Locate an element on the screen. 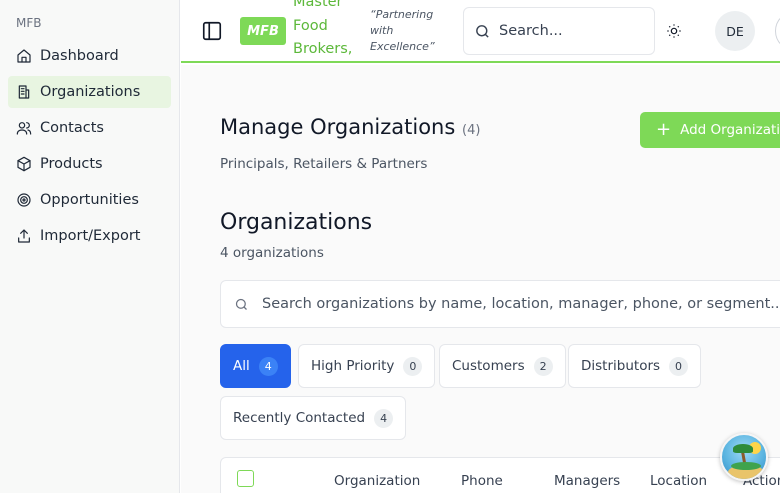 The height and width of the screenshot is (493, 780). global-search is located at coordinates (559, 31).